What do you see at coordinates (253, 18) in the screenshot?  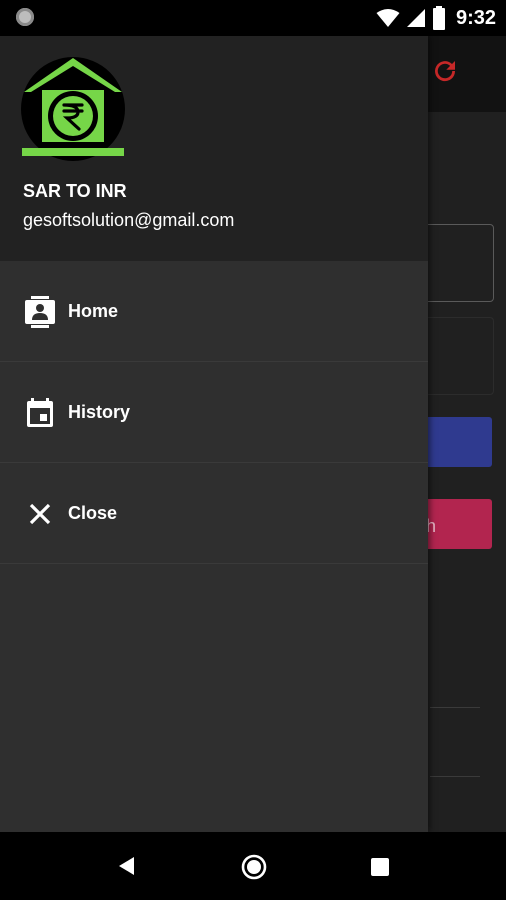 I see `status-bar: 9:32` at bounding box center [253, 18].